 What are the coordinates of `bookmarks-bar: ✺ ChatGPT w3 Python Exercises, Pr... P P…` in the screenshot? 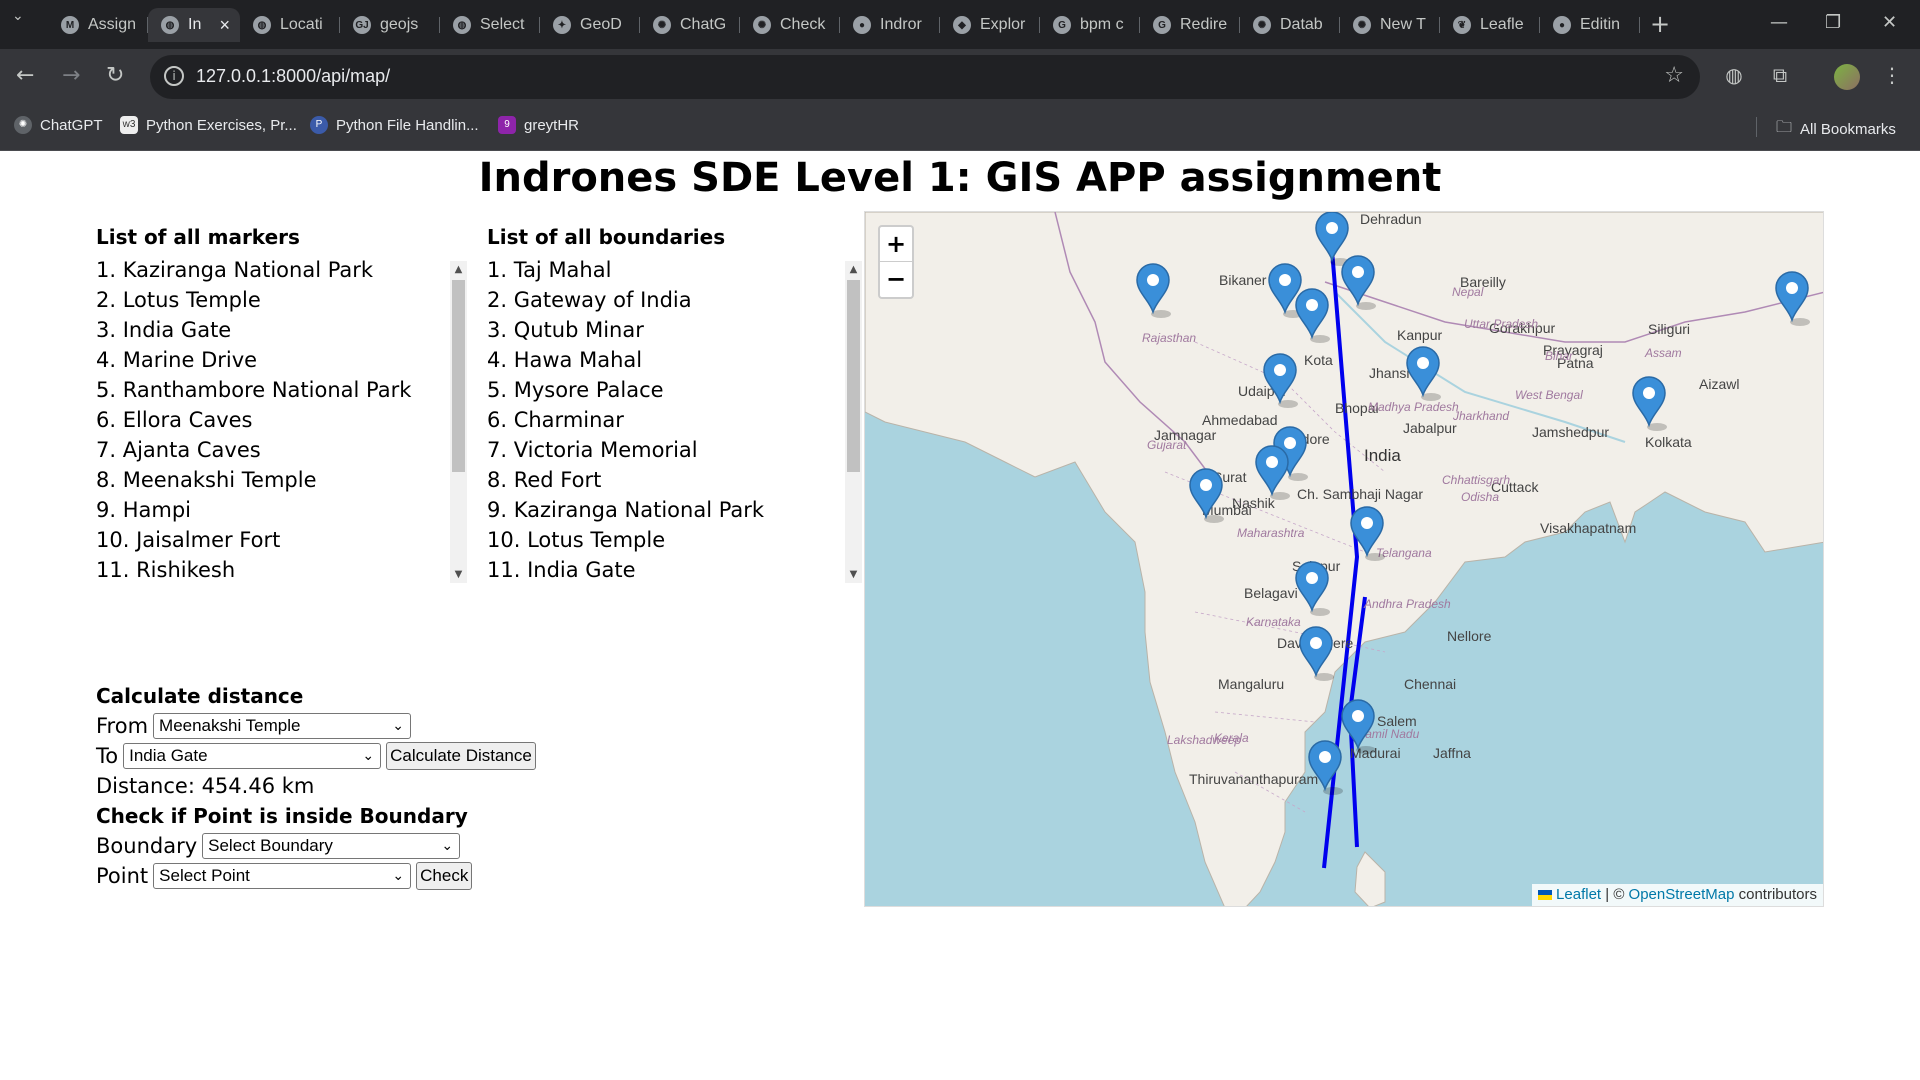 It's located at (960, 128).